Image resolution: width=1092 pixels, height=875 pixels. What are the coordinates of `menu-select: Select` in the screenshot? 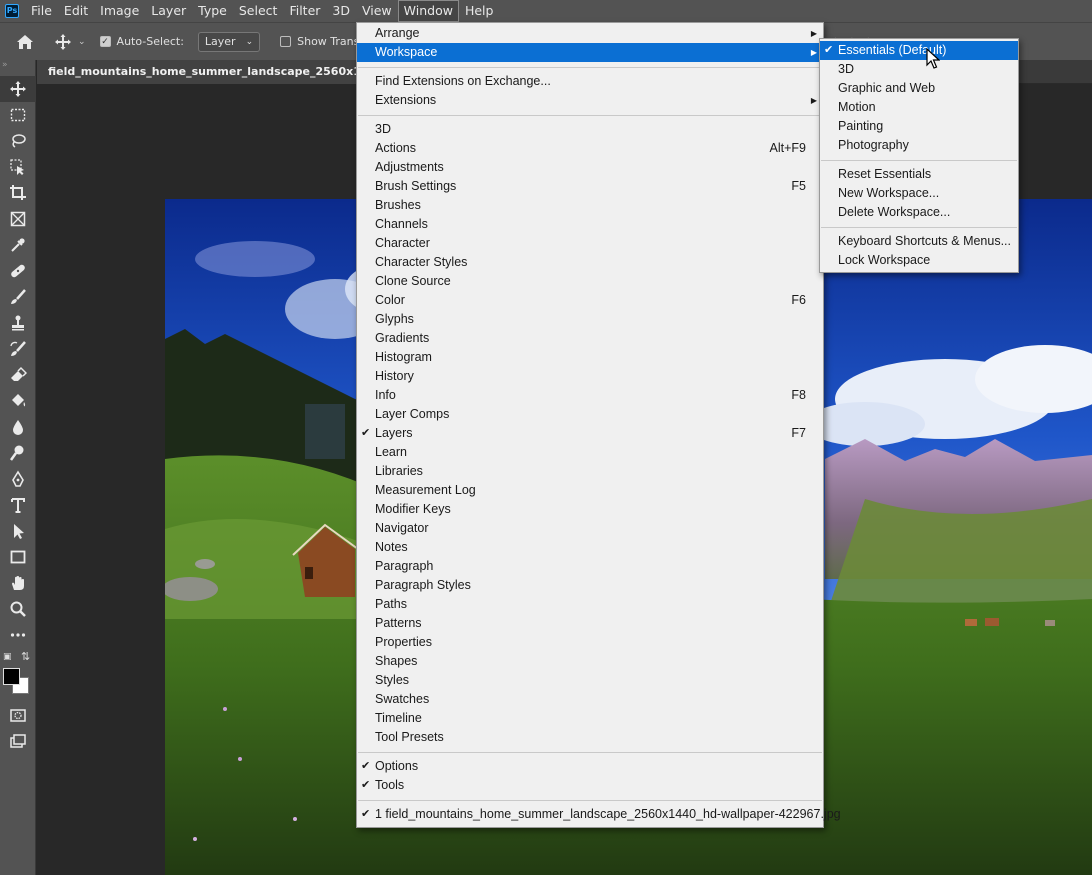 It's located at (258, 11).